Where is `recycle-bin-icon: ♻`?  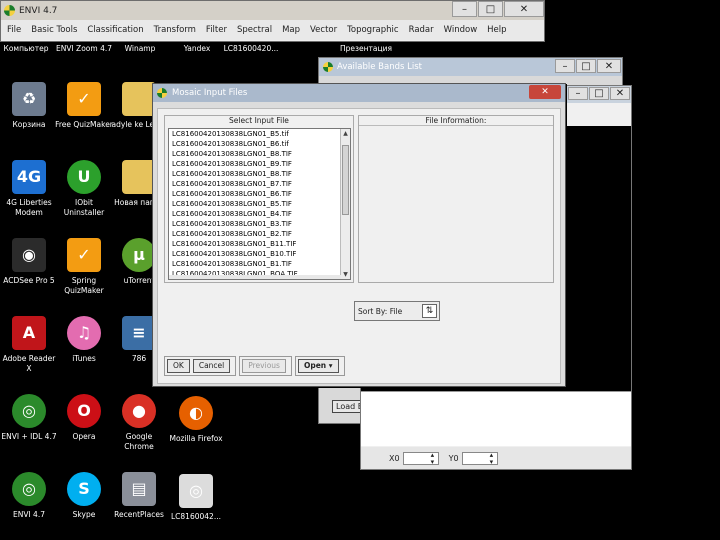
recycle-bin-icon: ♻ is located at coordinates (29, 99).